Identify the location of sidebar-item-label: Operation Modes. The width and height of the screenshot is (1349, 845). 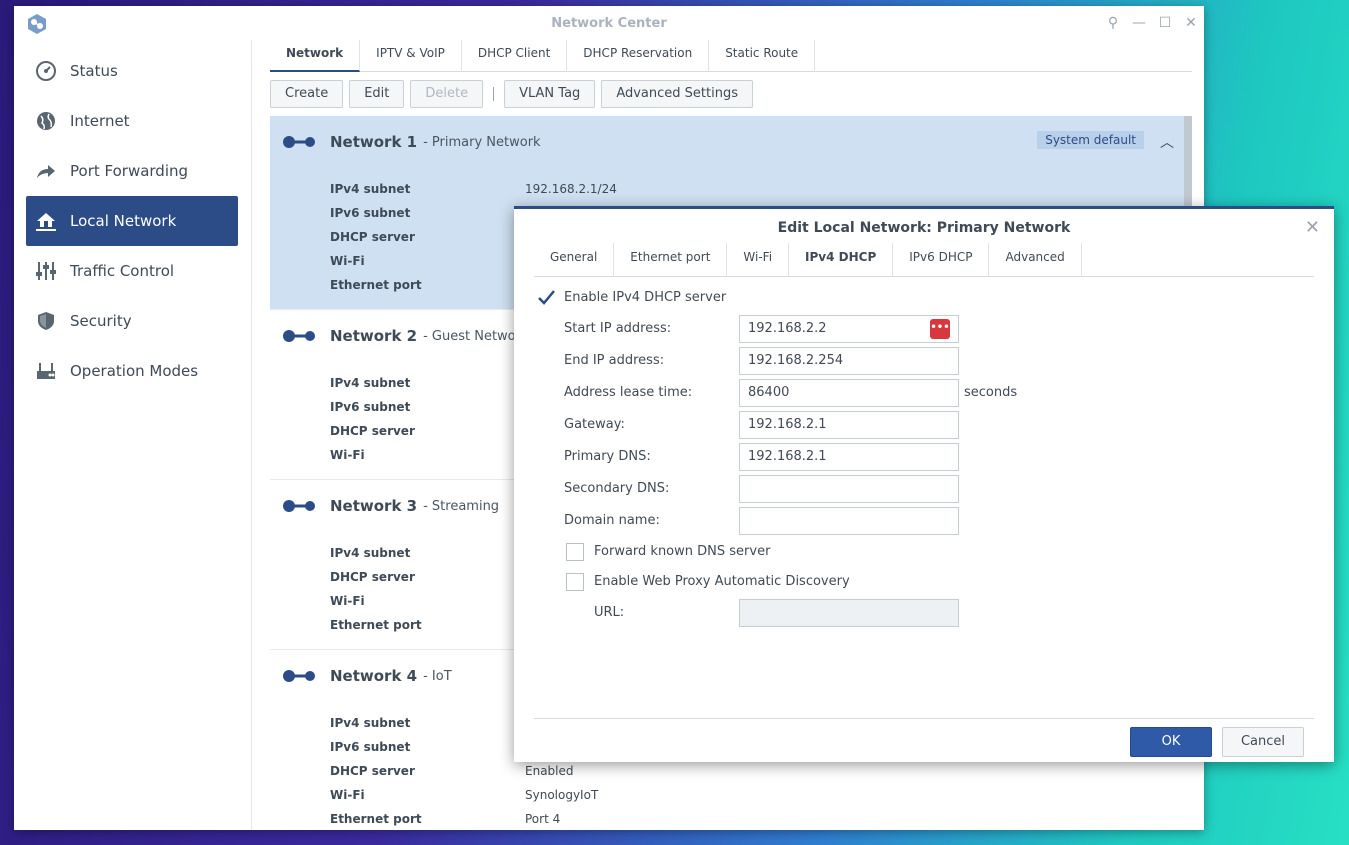
(134, 371).